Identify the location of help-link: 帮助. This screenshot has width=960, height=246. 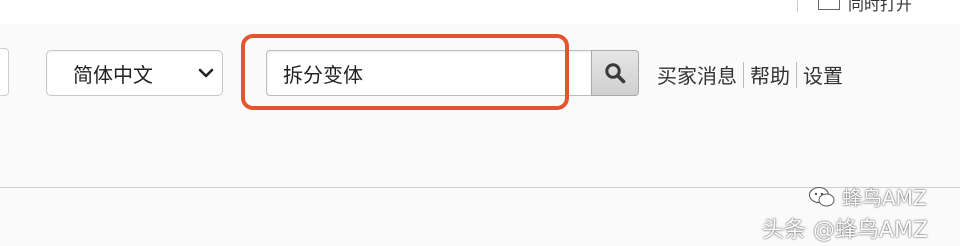
(770, 74).